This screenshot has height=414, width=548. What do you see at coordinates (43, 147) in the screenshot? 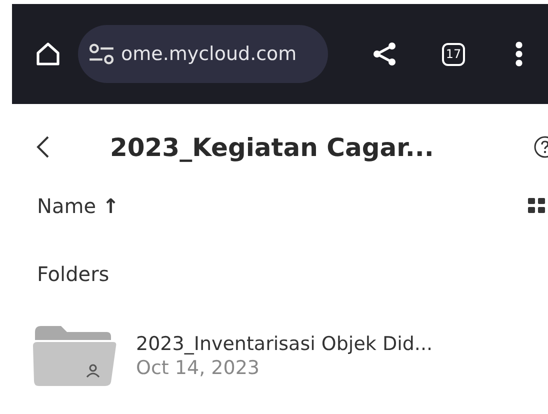
I see `back-icon` at bounding box center [43, 147].